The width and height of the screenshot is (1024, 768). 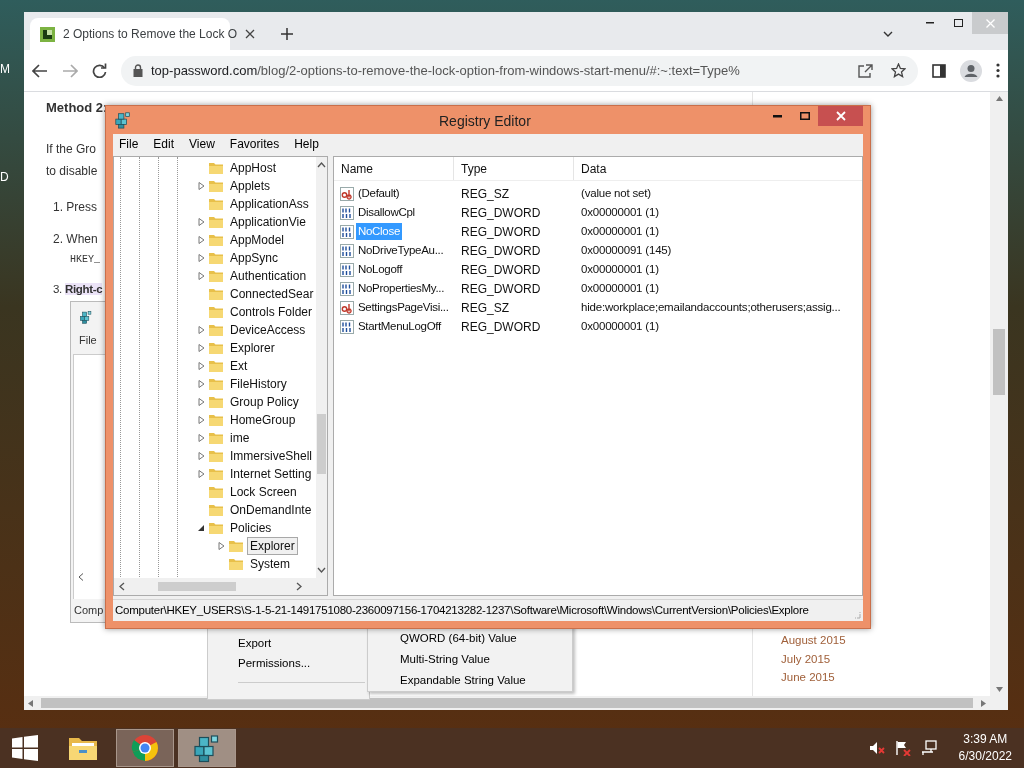 What do you see at coordinates (321, 367) in the screenshot?
I see `tree-vertical-scrollbar` at bounding box center [321, 367].